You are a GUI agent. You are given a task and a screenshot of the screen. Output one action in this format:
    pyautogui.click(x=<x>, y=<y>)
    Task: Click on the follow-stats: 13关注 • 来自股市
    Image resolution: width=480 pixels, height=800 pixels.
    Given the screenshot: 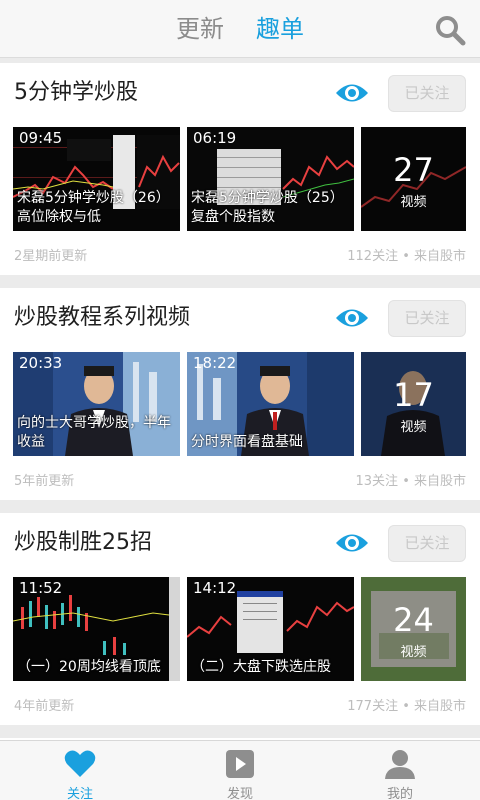 What is the action you would take?
    pyautogui.click(x=410, y=481)
    